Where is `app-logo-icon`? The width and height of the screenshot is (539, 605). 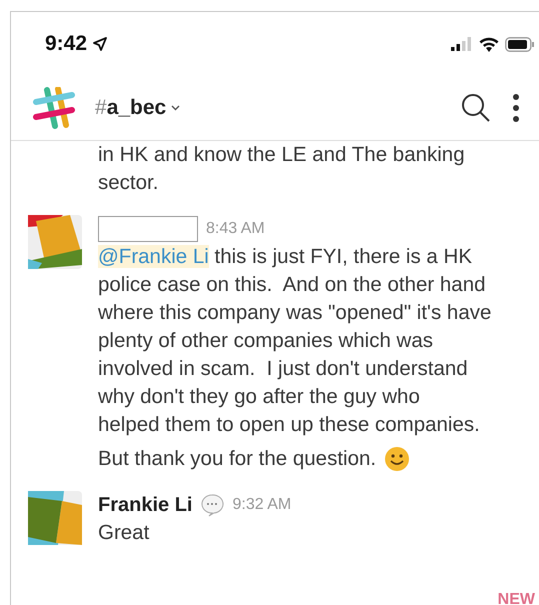 app-logo-icon is located at coordinates (54, 108).